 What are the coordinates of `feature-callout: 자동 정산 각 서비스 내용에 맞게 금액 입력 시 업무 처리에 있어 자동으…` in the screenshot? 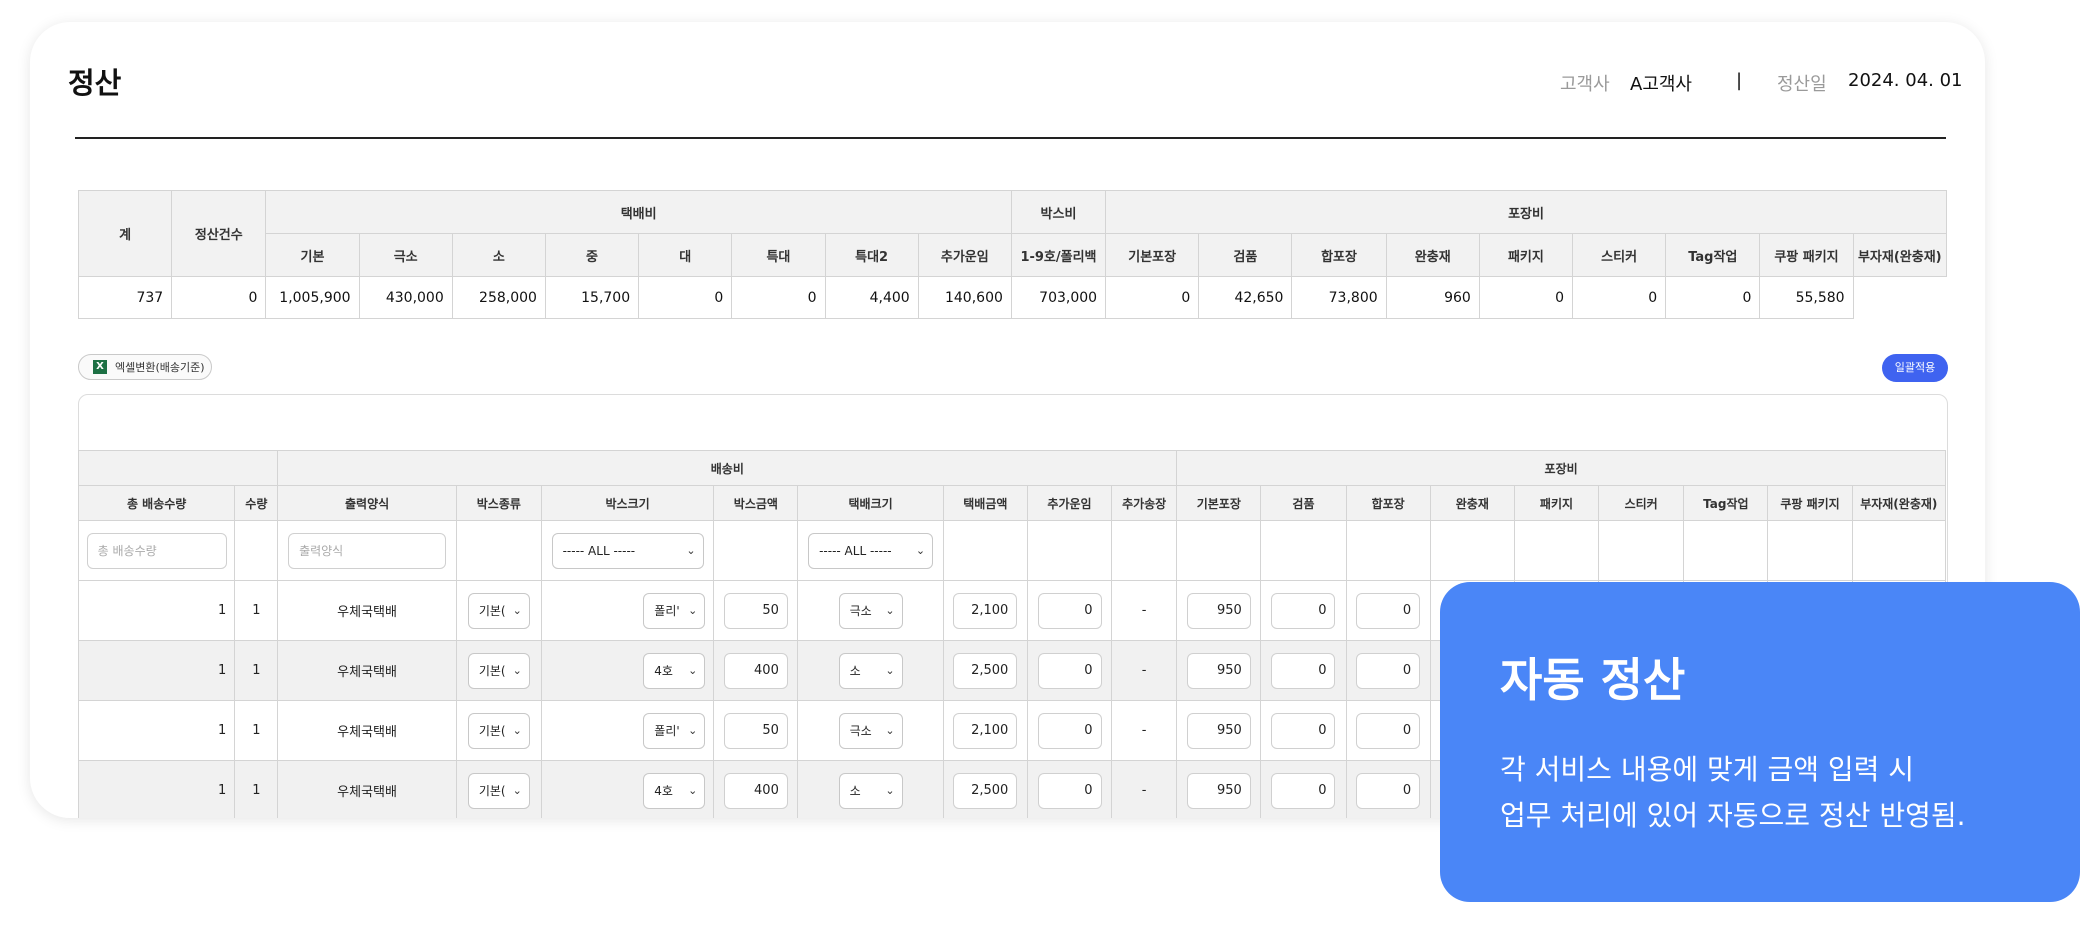 It's located at (1760, 742).